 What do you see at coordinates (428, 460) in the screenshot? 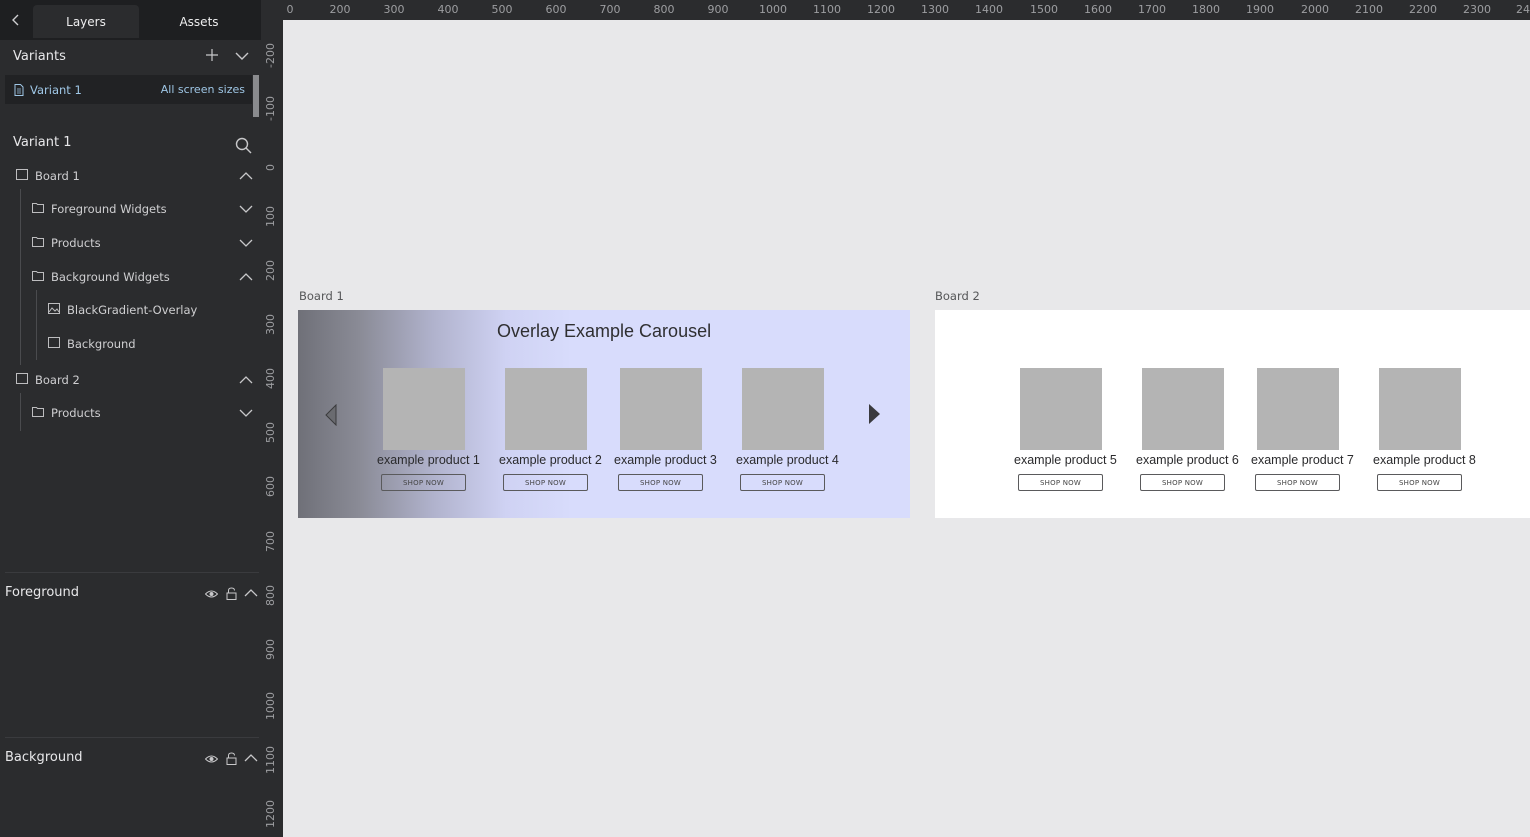
I see `product-name: example product 1` at bounding box center [428, 460].